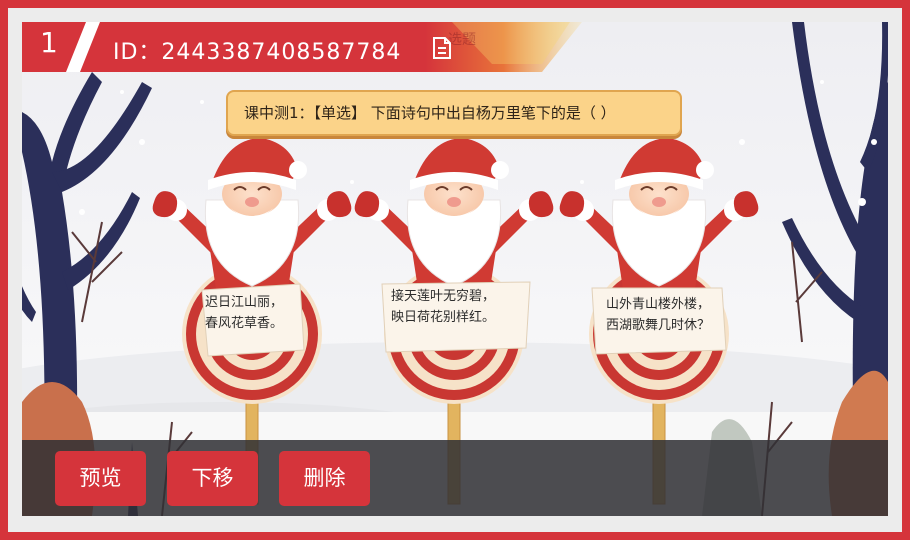 This screenshot has width=910, height=540. Describe the element at coordinates (442, 296) in the screenshot. I see `option-b-line-1: 接天莲叶无穷碧，` at that location.